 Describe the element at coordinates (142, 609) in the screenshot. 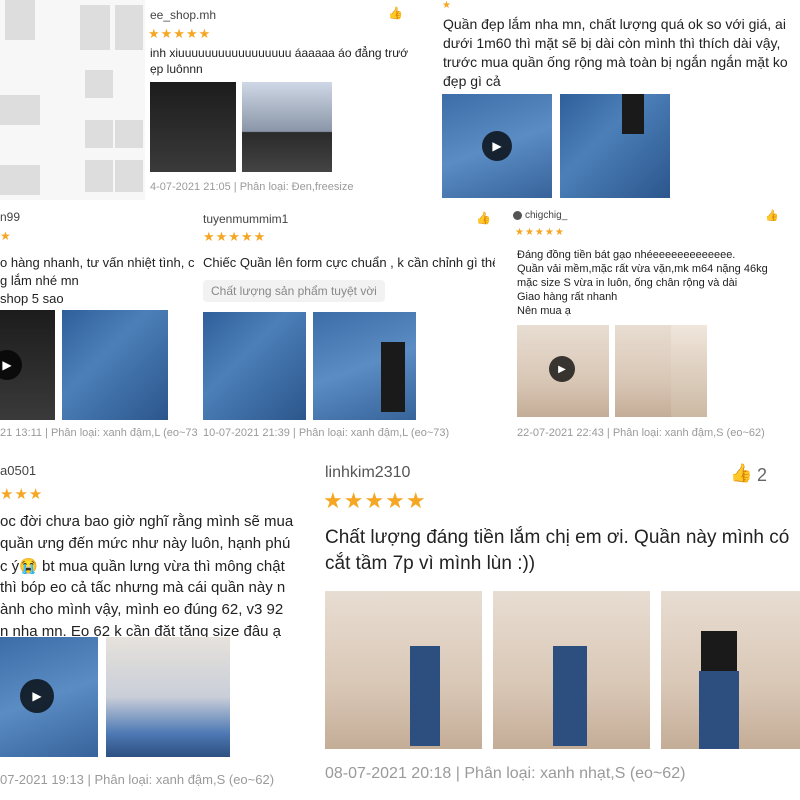

I see `review-text-line: ành cho mình vậy, mình eo đúng 62, v3 92` at that location.